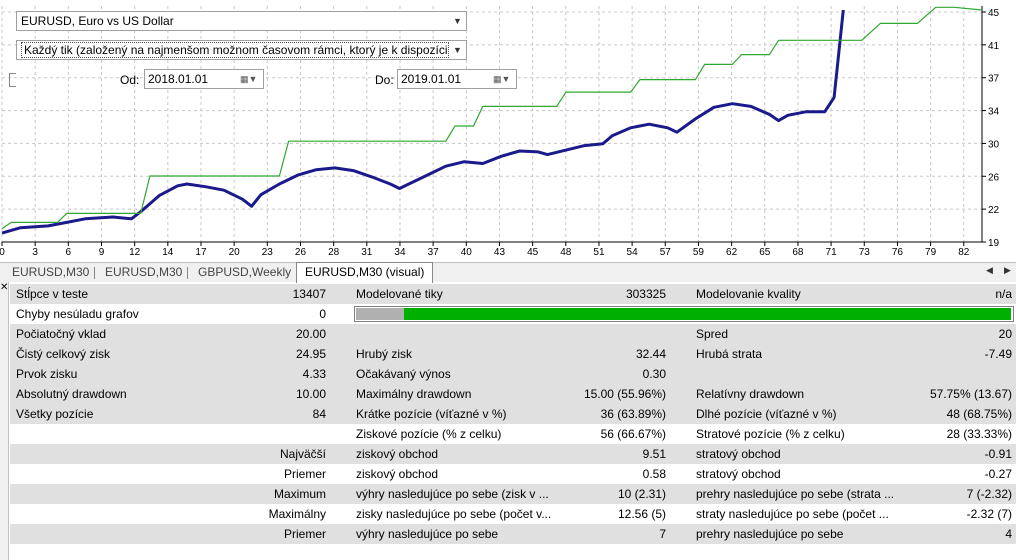 The image size is (1016, 560). What do you see at coordinates (1007, 270) in the screenshot?
I see `scroll-right-icon: ▶` at bounding box center [1007, 270].